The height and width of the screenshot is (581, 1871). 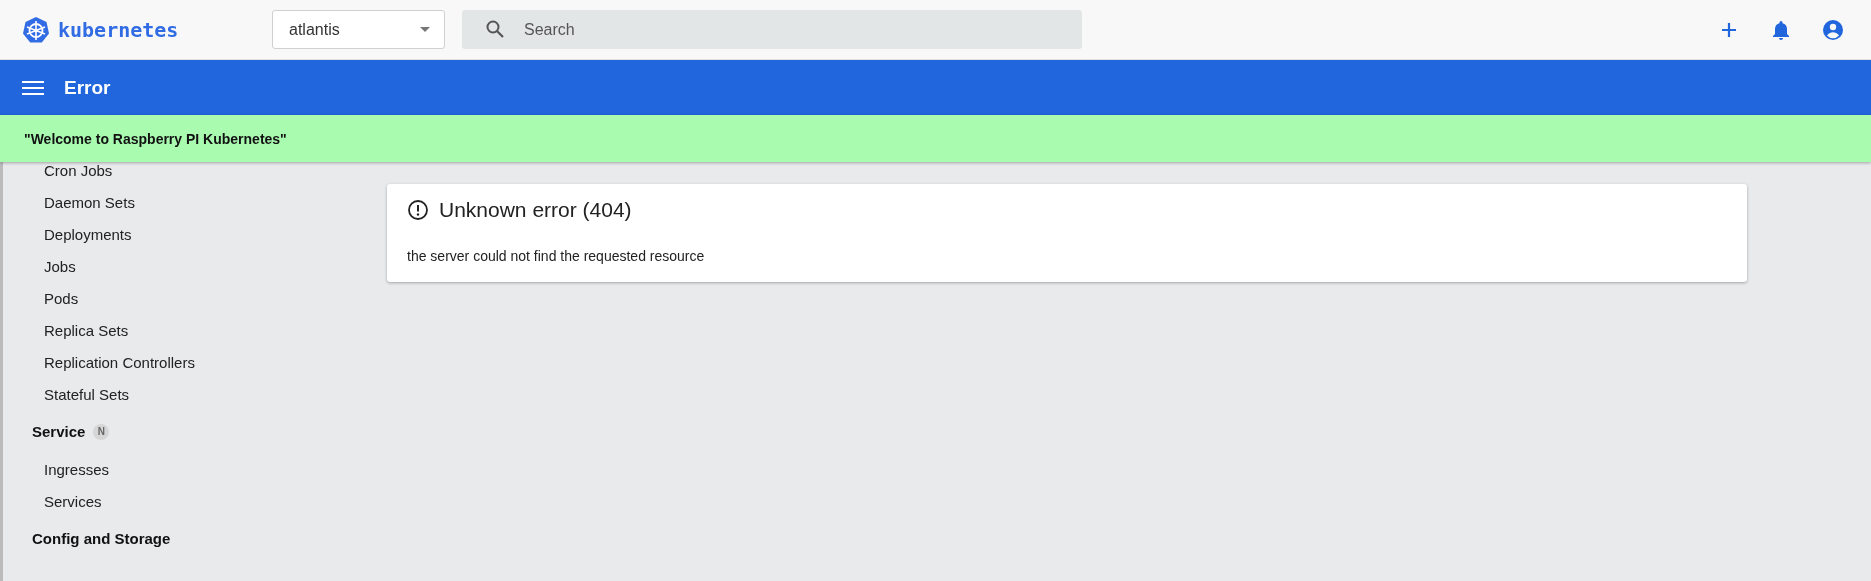 I want to click on sidebar-item: Services, so click(x=73, y=501).